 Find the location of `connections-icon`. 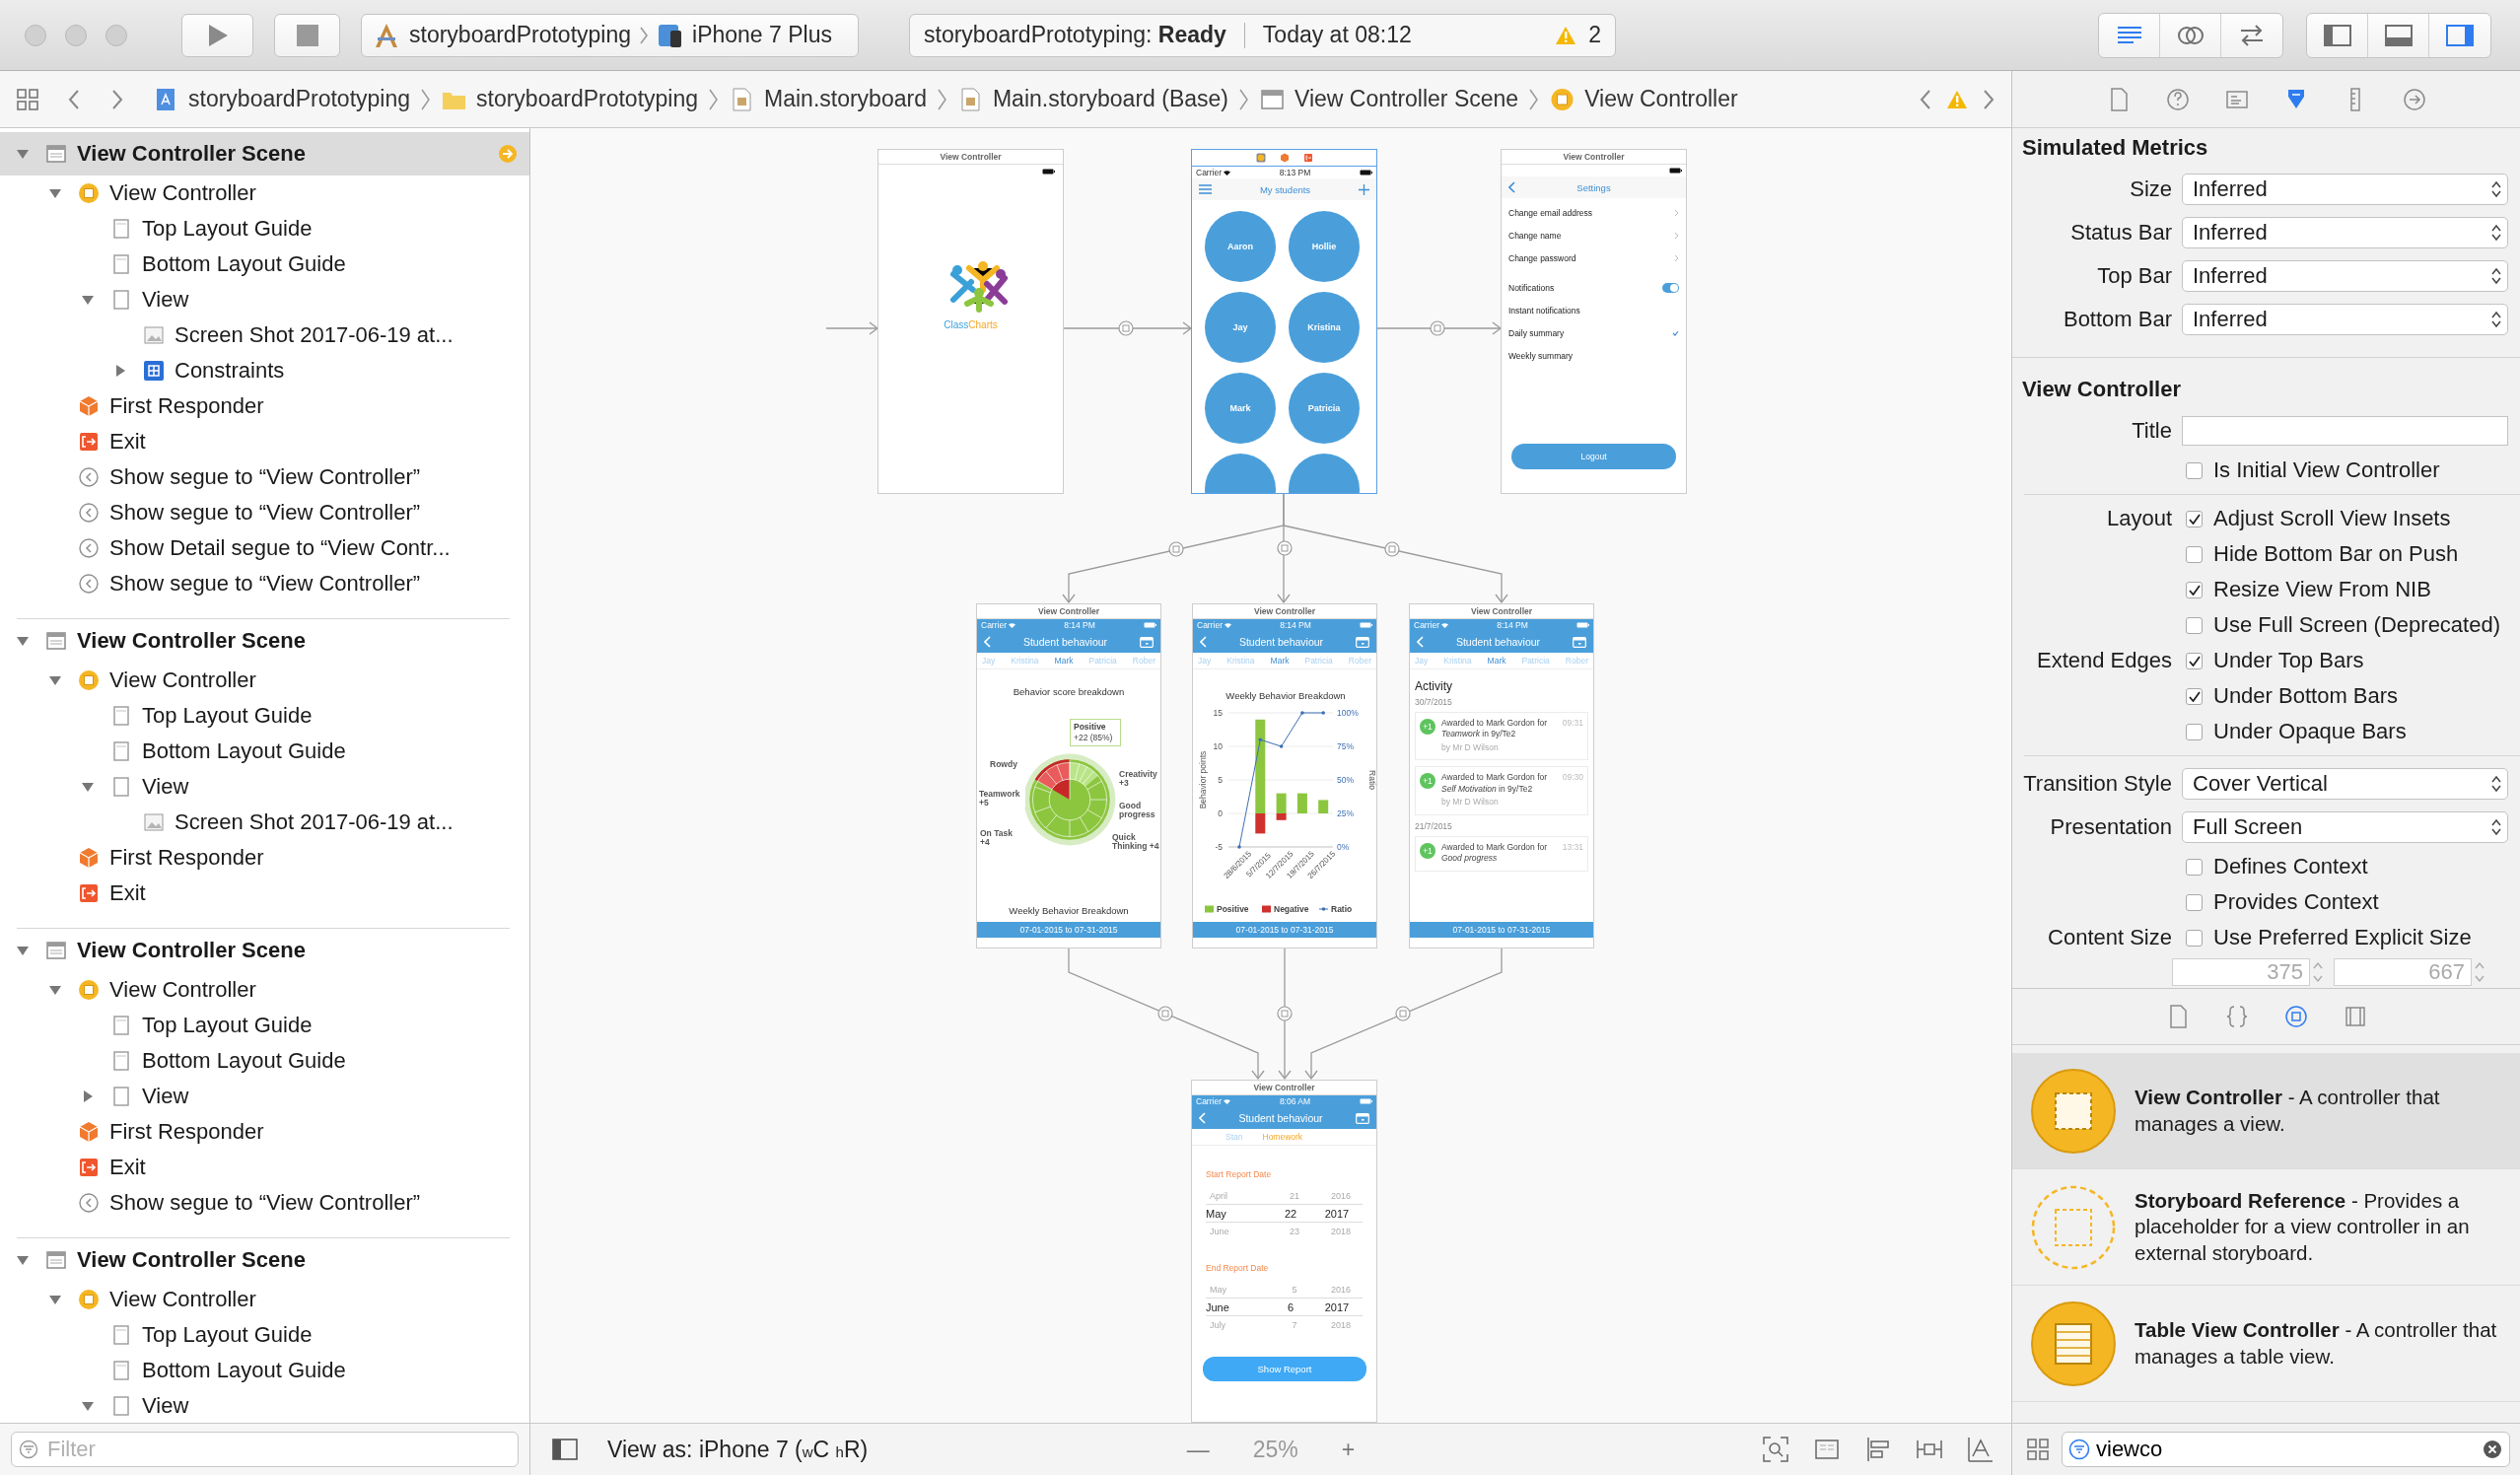

connections-icon is located at coordinates (2414, 99).